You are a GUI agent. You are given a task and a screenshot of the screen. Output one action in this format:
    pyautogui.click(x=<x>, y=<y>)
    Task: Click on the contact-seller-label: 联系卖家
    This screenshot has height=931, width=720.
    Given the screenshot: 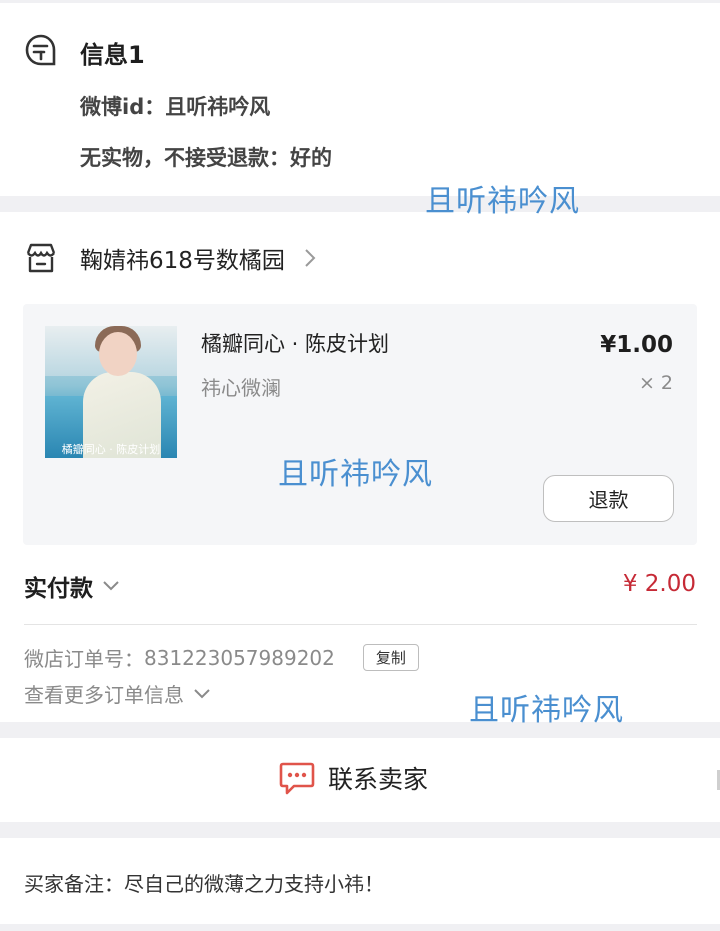 What is the action you would take?
    pyautogui.click(x=378, y=779)
    